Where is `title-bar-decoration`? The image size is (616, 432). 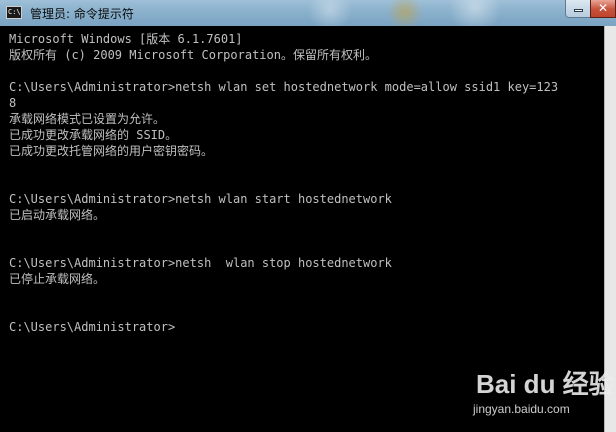
title-bar-decoration is located at coordinates (425, 13).